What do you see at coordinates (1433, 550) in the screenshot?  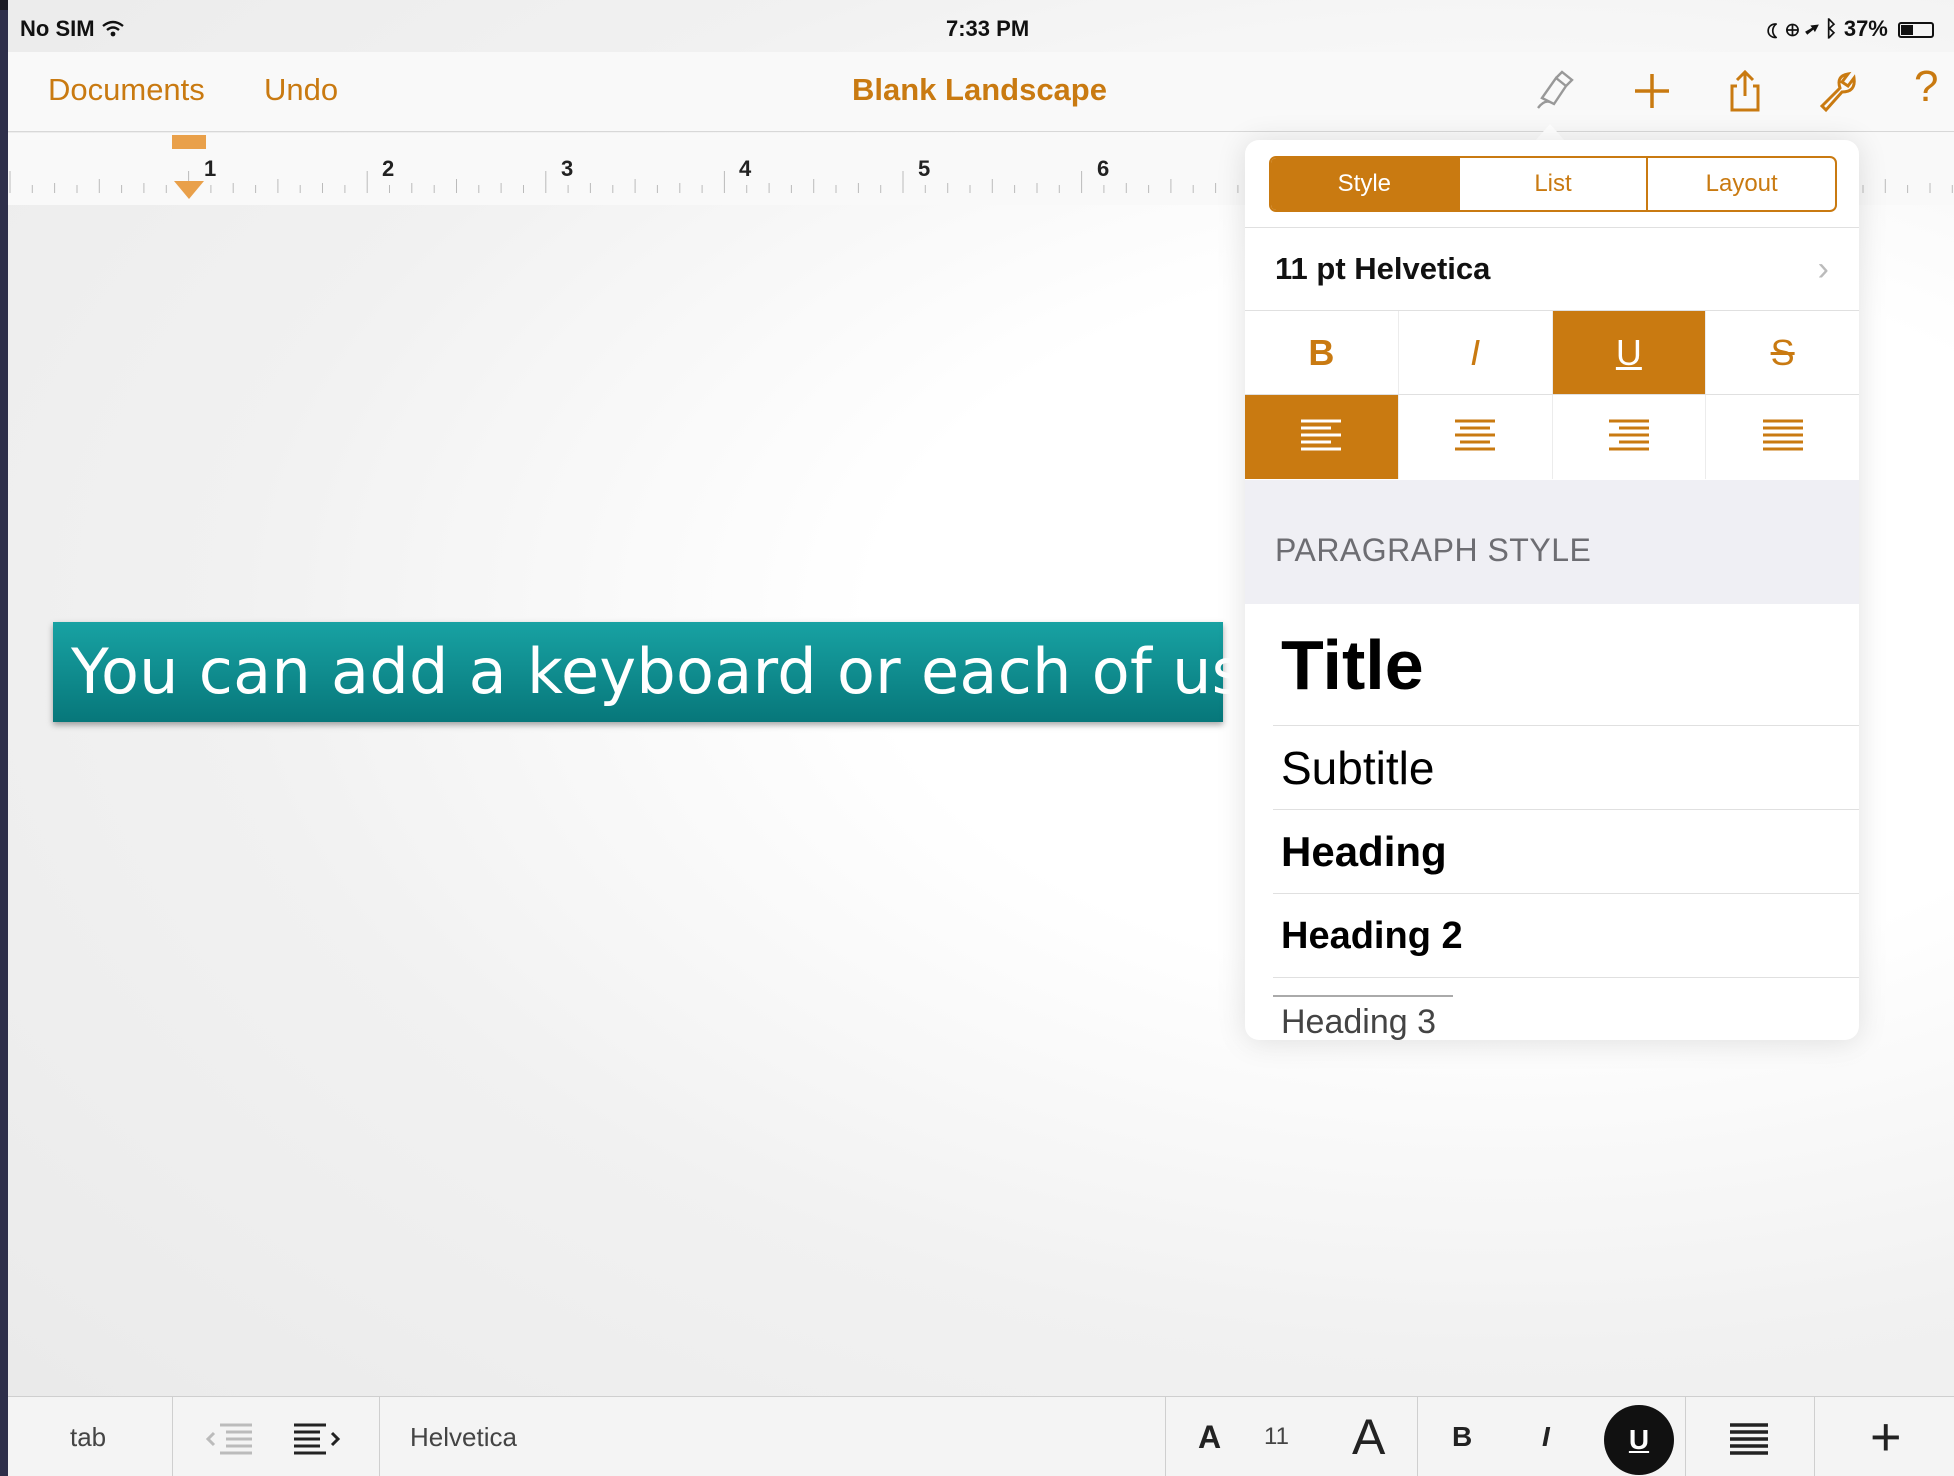 I see `section-header-label: PARAGRAPH STYLE` at bounding box center [1433, 550].